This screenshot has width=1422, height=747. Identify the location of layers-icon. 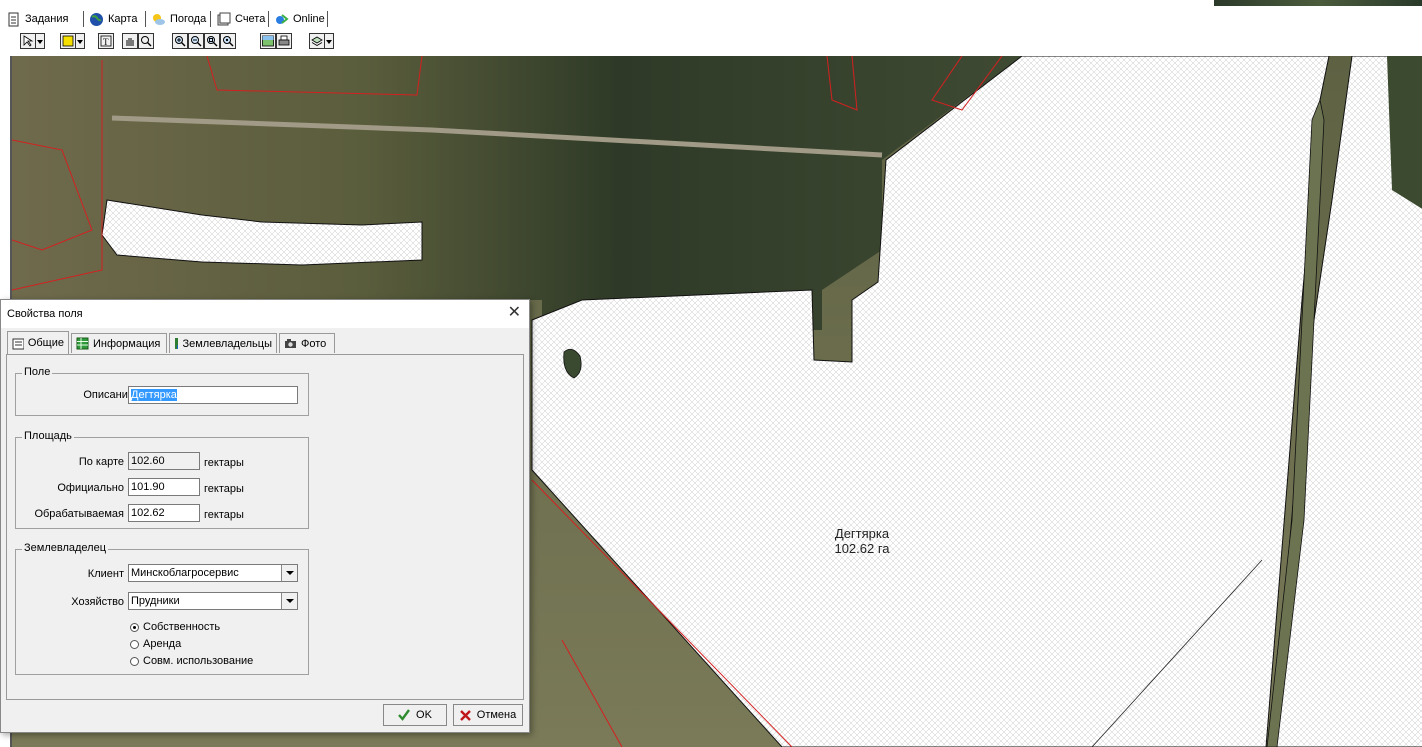
(317, 41).